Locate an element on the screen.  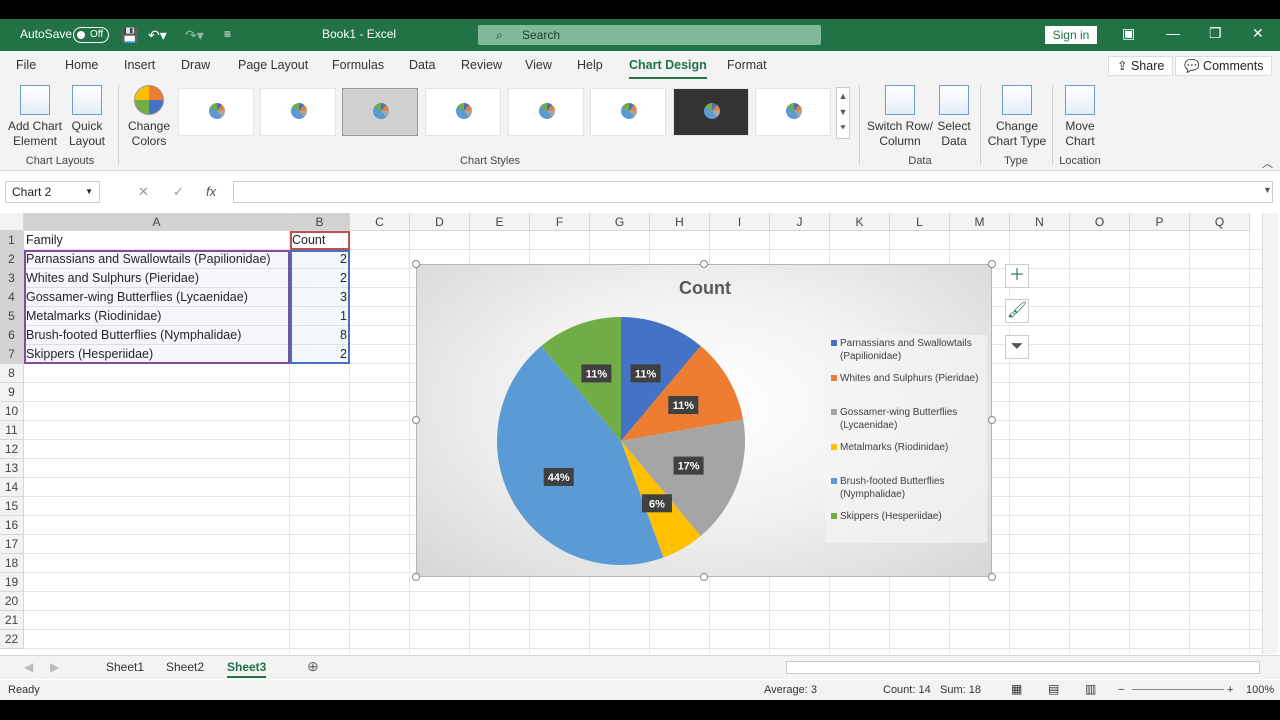
select-all-corner is located at coordinates (12, 222).